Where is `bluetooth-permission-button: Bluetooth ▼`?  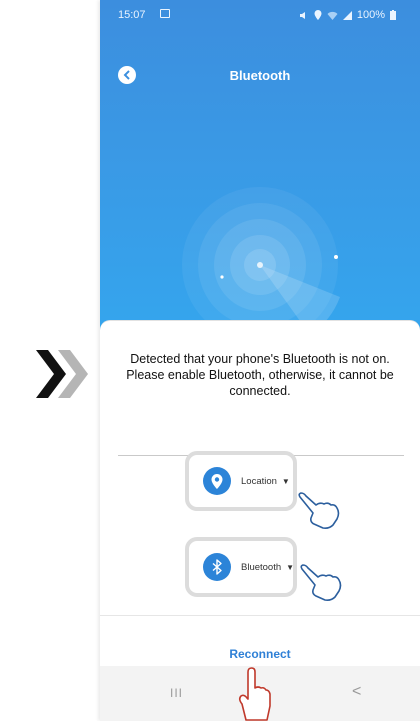 bluetooth-permission-button: Bluetooth ▼ is located at coordinates (241, 567).